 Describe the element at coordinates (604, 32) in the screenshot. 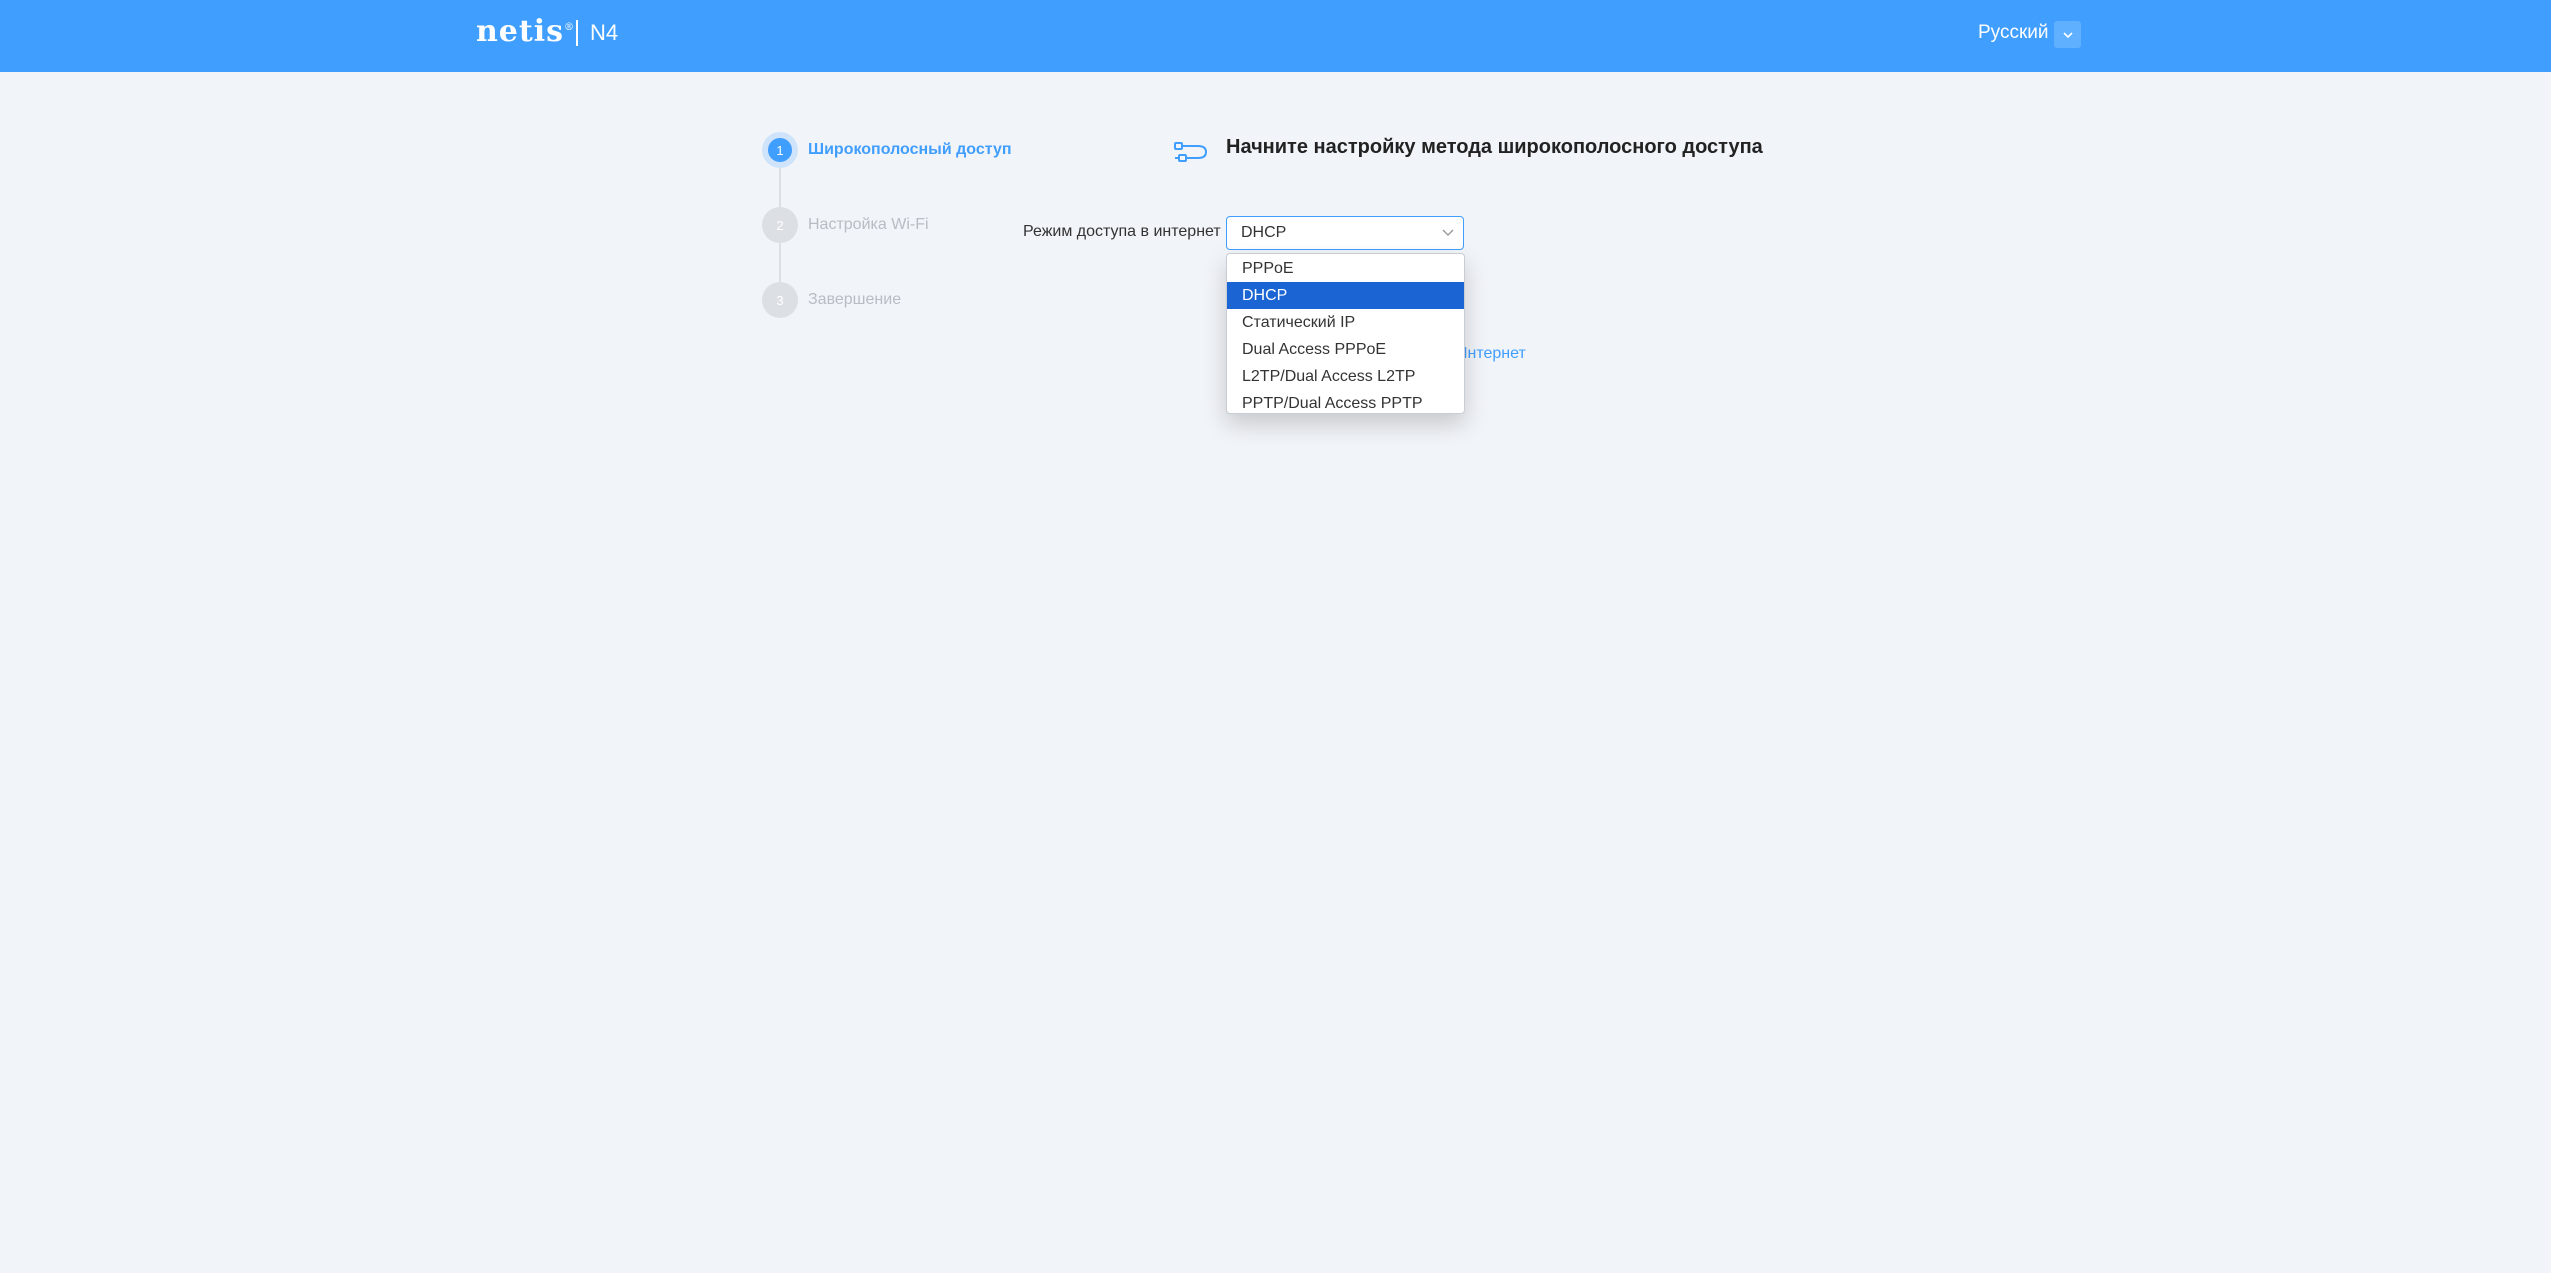

I see `model-name: N4` at that location.